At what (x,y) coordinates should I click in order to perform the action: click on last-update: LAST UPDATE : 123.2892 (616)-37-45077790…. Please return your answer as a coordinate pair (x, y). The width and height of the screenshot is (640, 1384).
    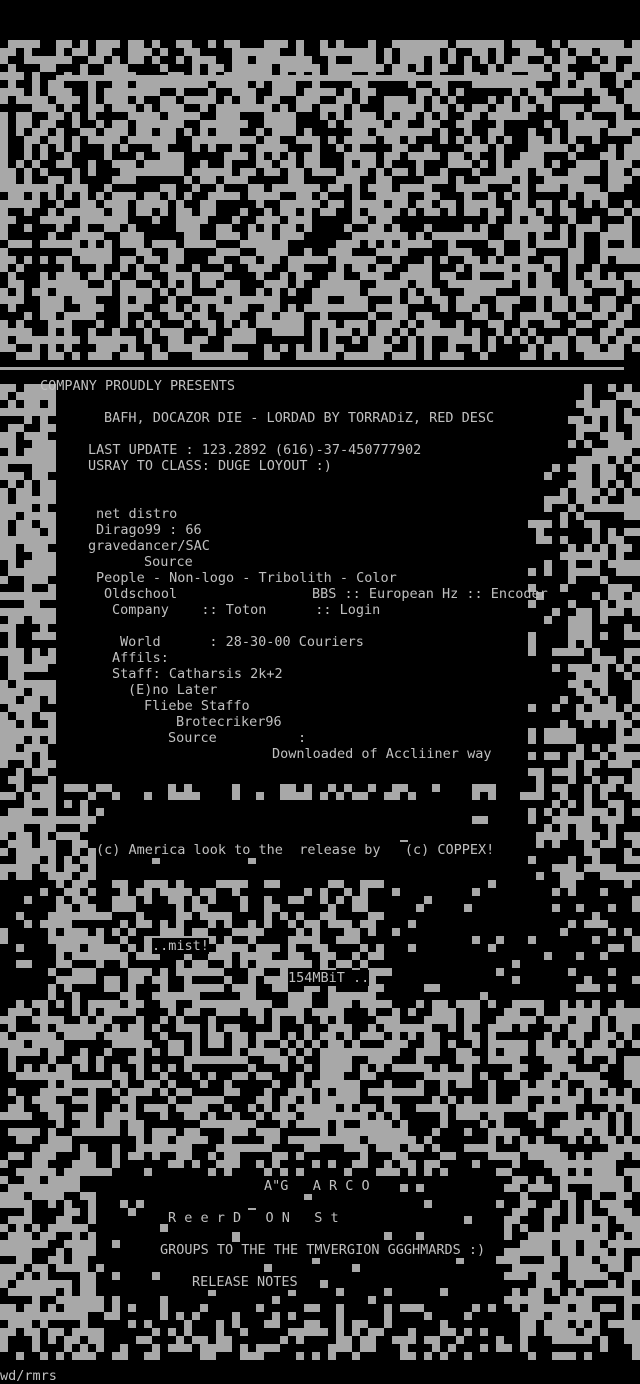
    Looking at the image, I should click on (255, 450).